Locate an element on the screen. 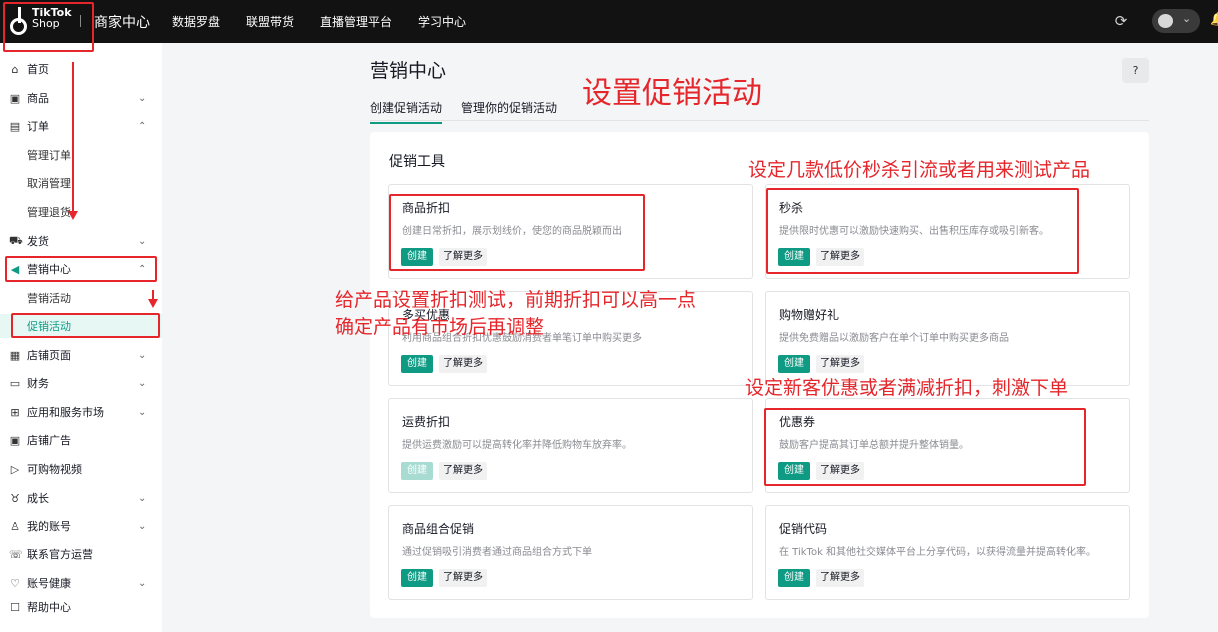 The height and width of the screenshot is (632, 1218). annotation-box-coupon is located at coordinates (925, 447).